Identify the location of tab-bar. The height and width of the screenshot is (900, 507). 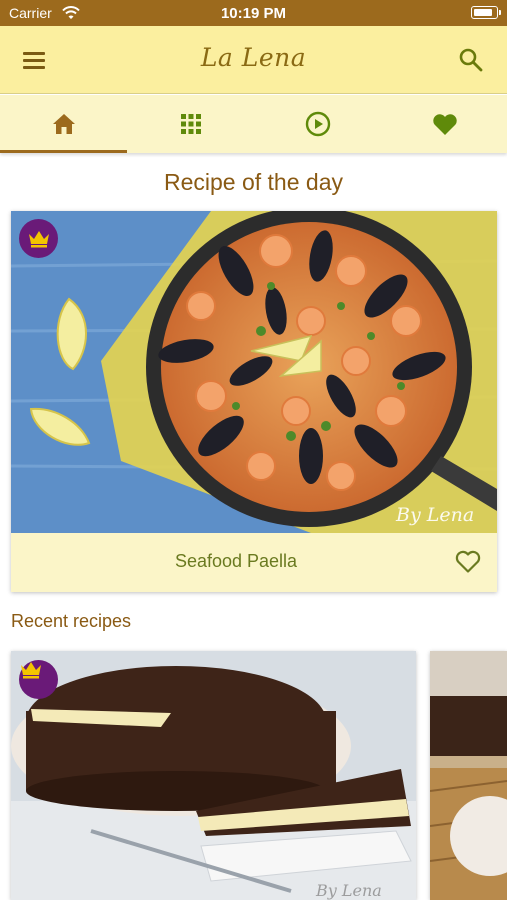
(253, 124).